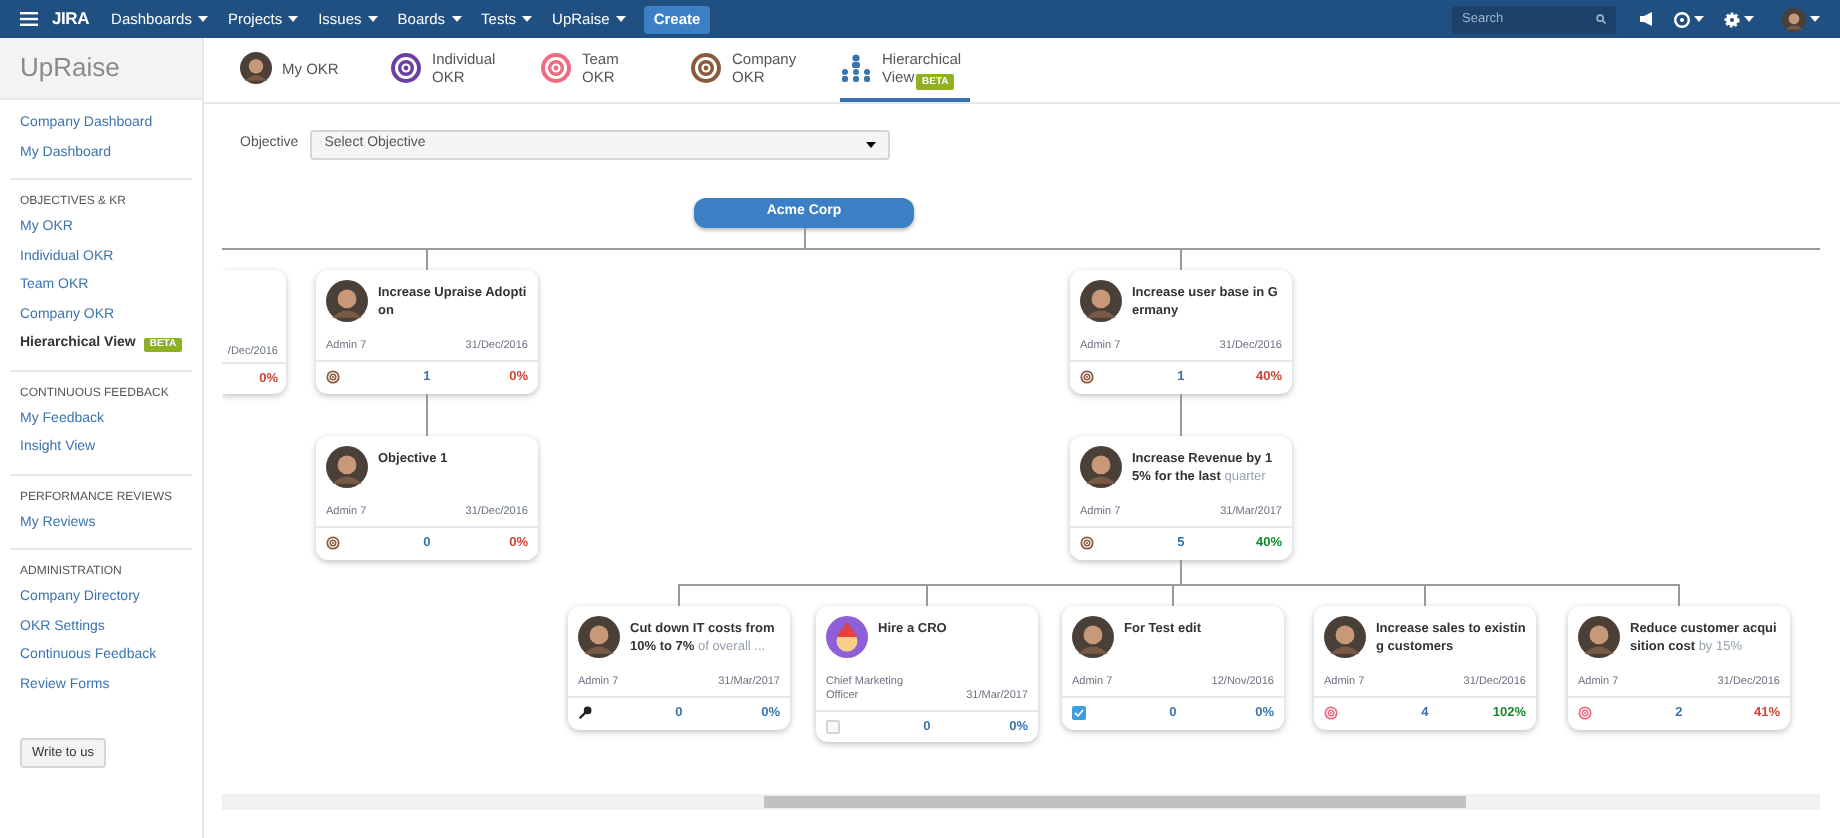 The width and height of the screenshot is (1840, 838). What do you see at coordinates (70, 68) in the screenshot?
I see `app-title: UpRaise` at bounding box center [70, 68].